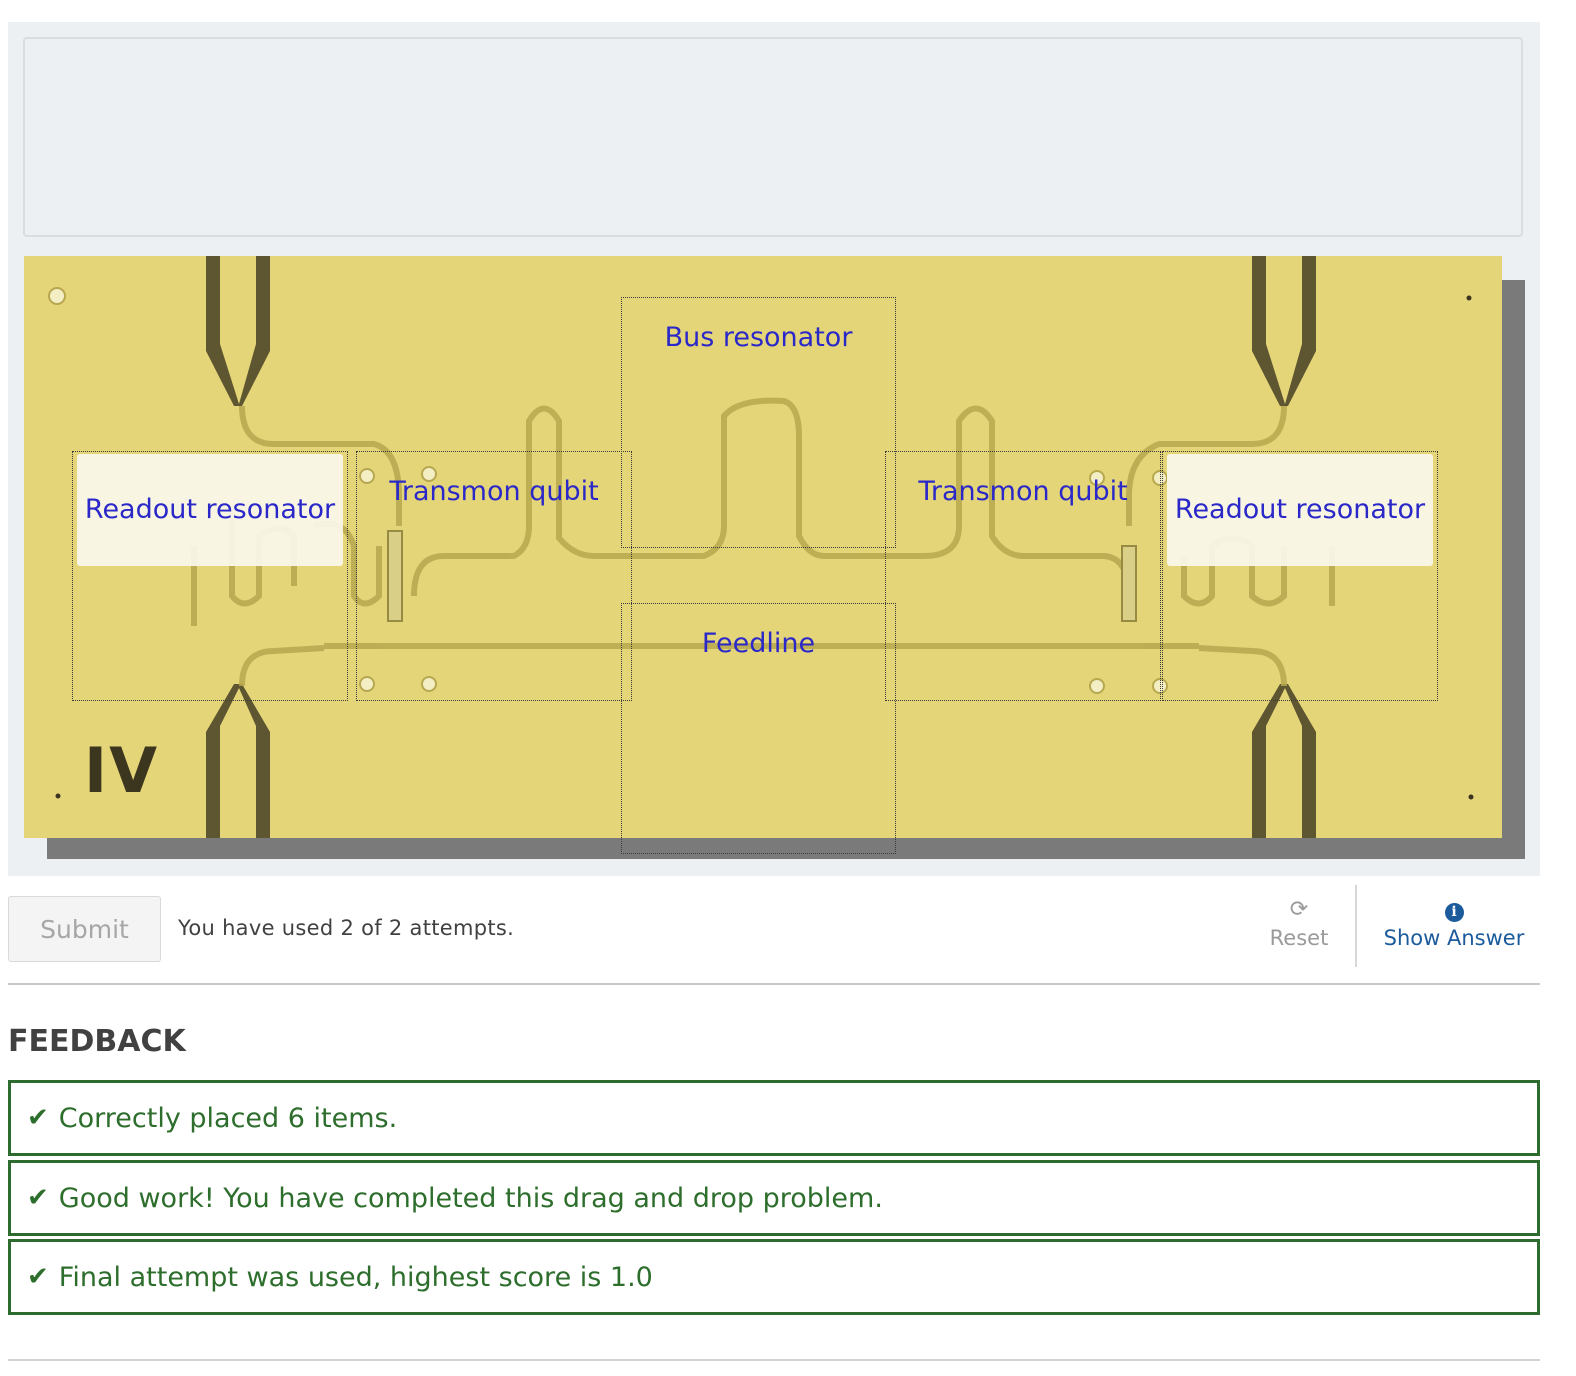 The image size is (1576, 1376). Describe the element at coordinates (97, 1041) in the screenshot. I see `feedback-title: FEEDBACK` at that location.